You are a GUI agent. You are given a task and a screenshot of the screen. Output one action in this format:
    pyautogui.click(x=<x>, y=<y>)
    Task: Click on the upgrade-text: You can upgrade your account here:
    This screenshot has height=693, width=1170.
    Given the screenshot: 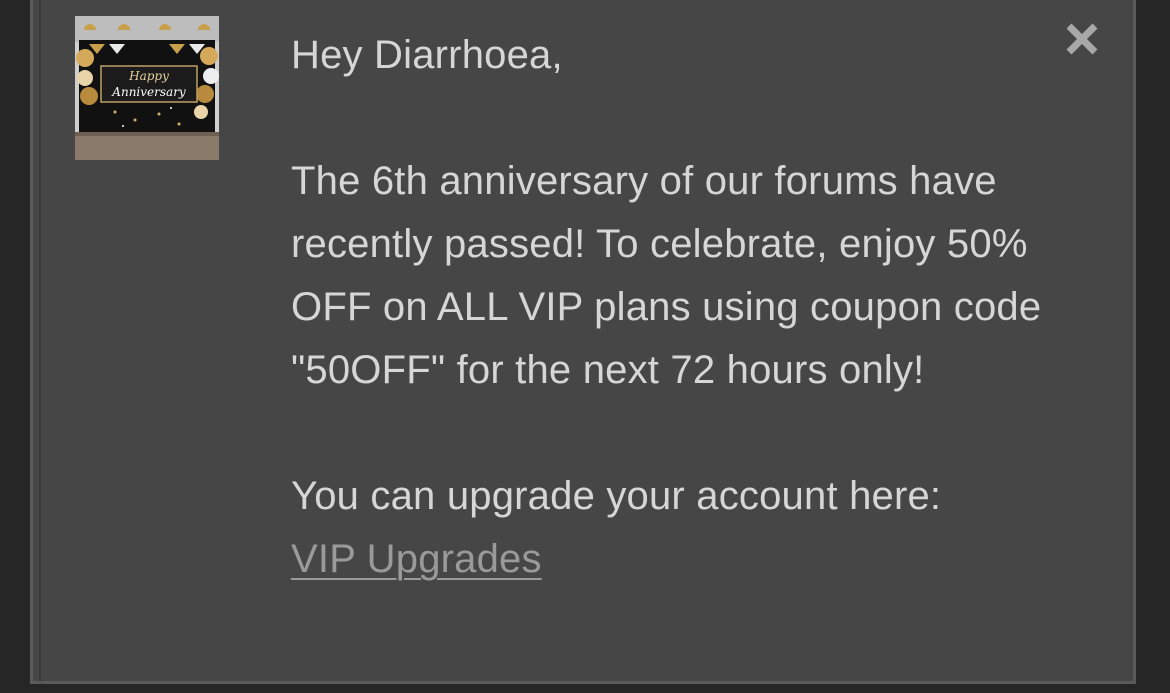 What is the action you would take?
    pyautogui.click(x=616, y=496)
    